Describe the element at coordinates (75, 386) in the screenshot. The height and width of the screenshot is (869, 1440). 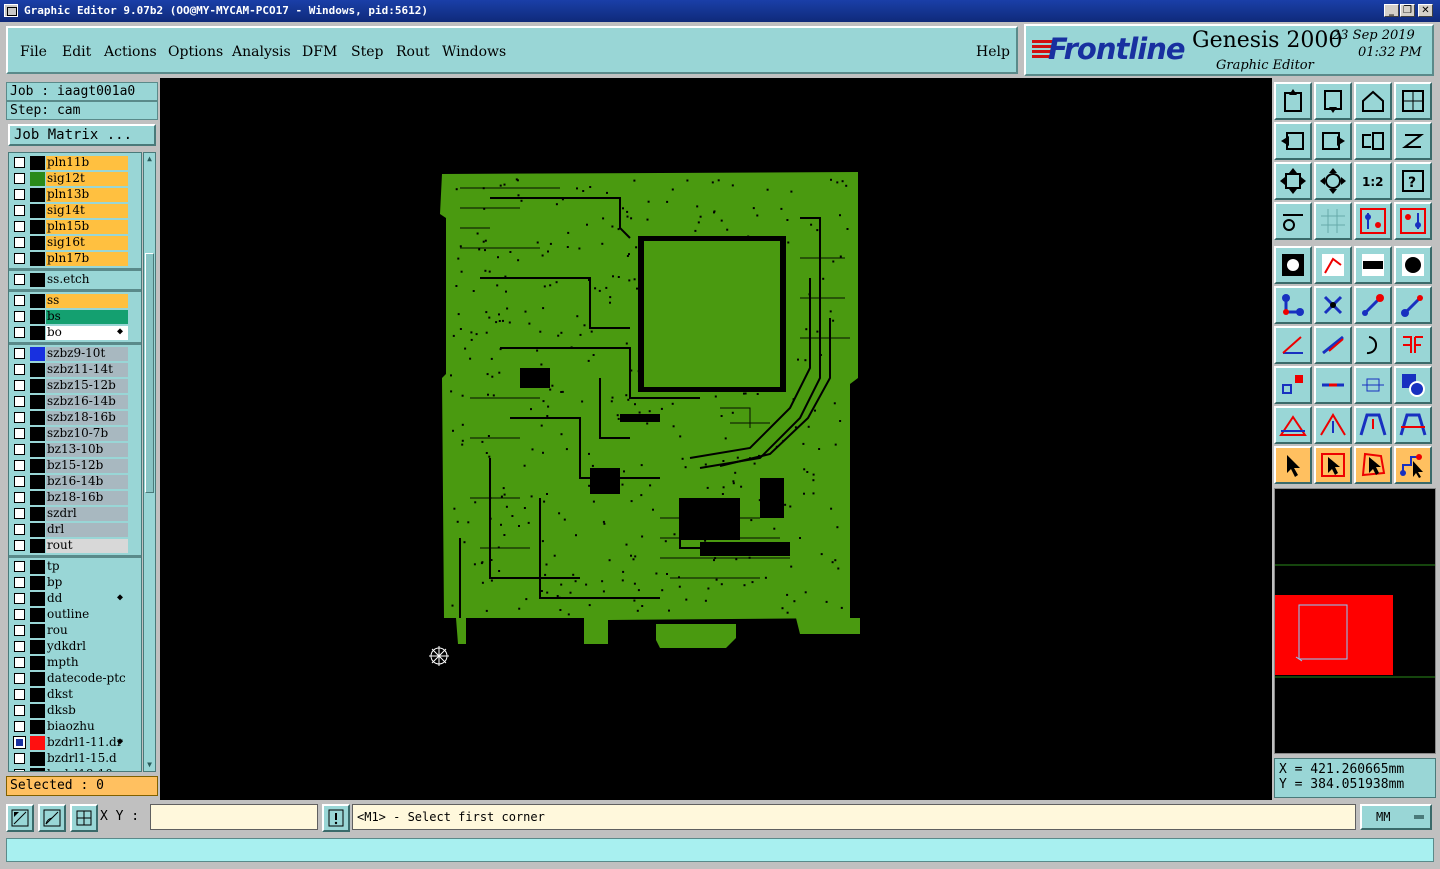
I see `layer-row: szbz15-12b` at that location.